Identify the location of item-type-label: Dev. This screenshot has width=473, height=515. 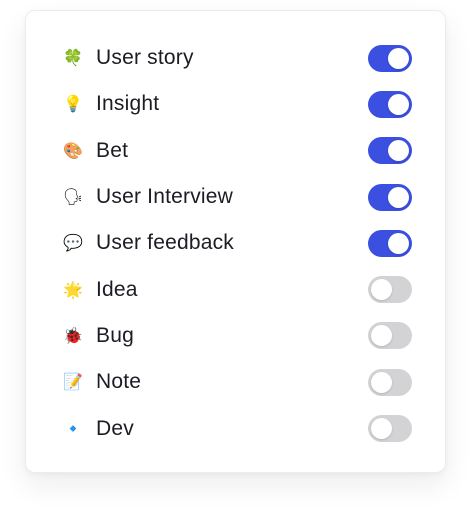
(115, 428).